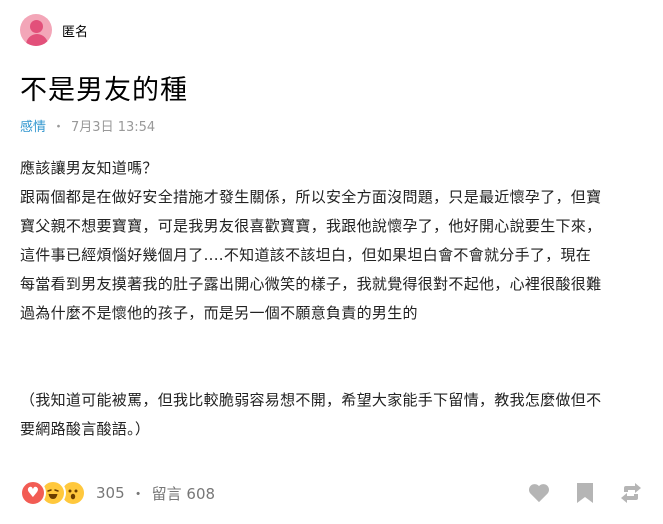  Describe the element at coordinates (73, 494) in the screenshot. I see `wow-face-icon` at that location.